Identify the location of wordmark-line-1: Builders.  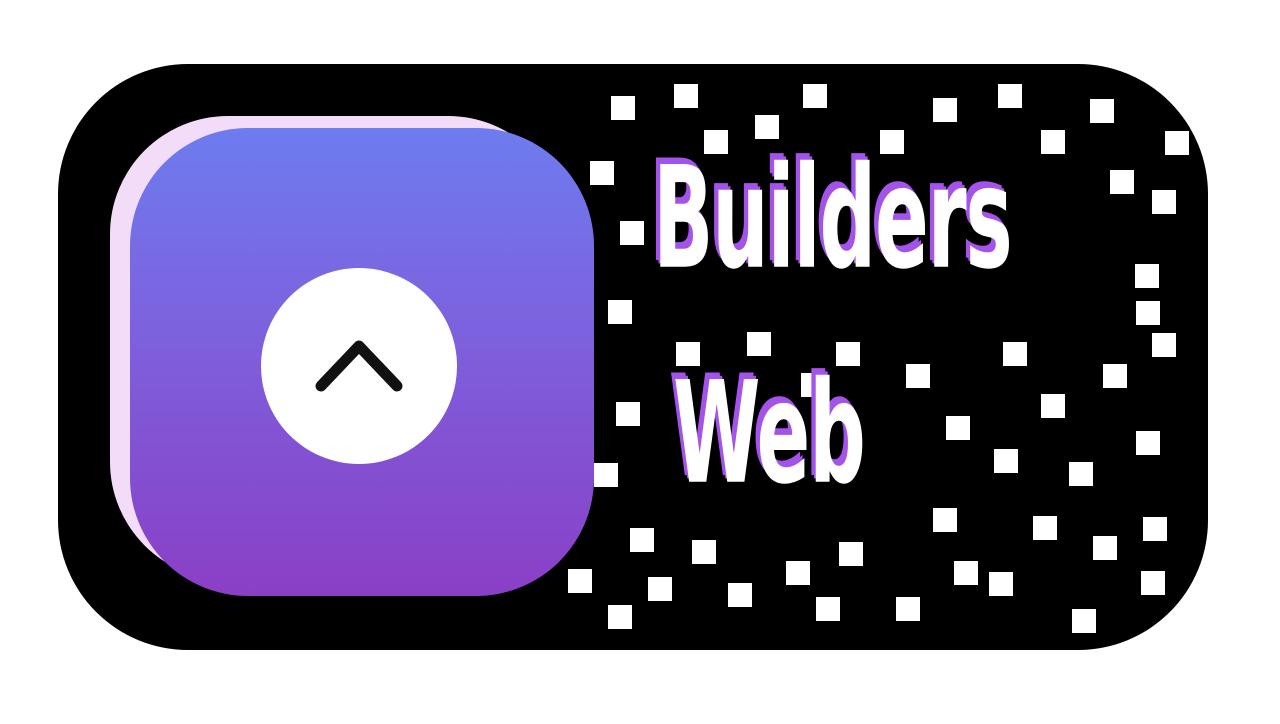
(833, 218).